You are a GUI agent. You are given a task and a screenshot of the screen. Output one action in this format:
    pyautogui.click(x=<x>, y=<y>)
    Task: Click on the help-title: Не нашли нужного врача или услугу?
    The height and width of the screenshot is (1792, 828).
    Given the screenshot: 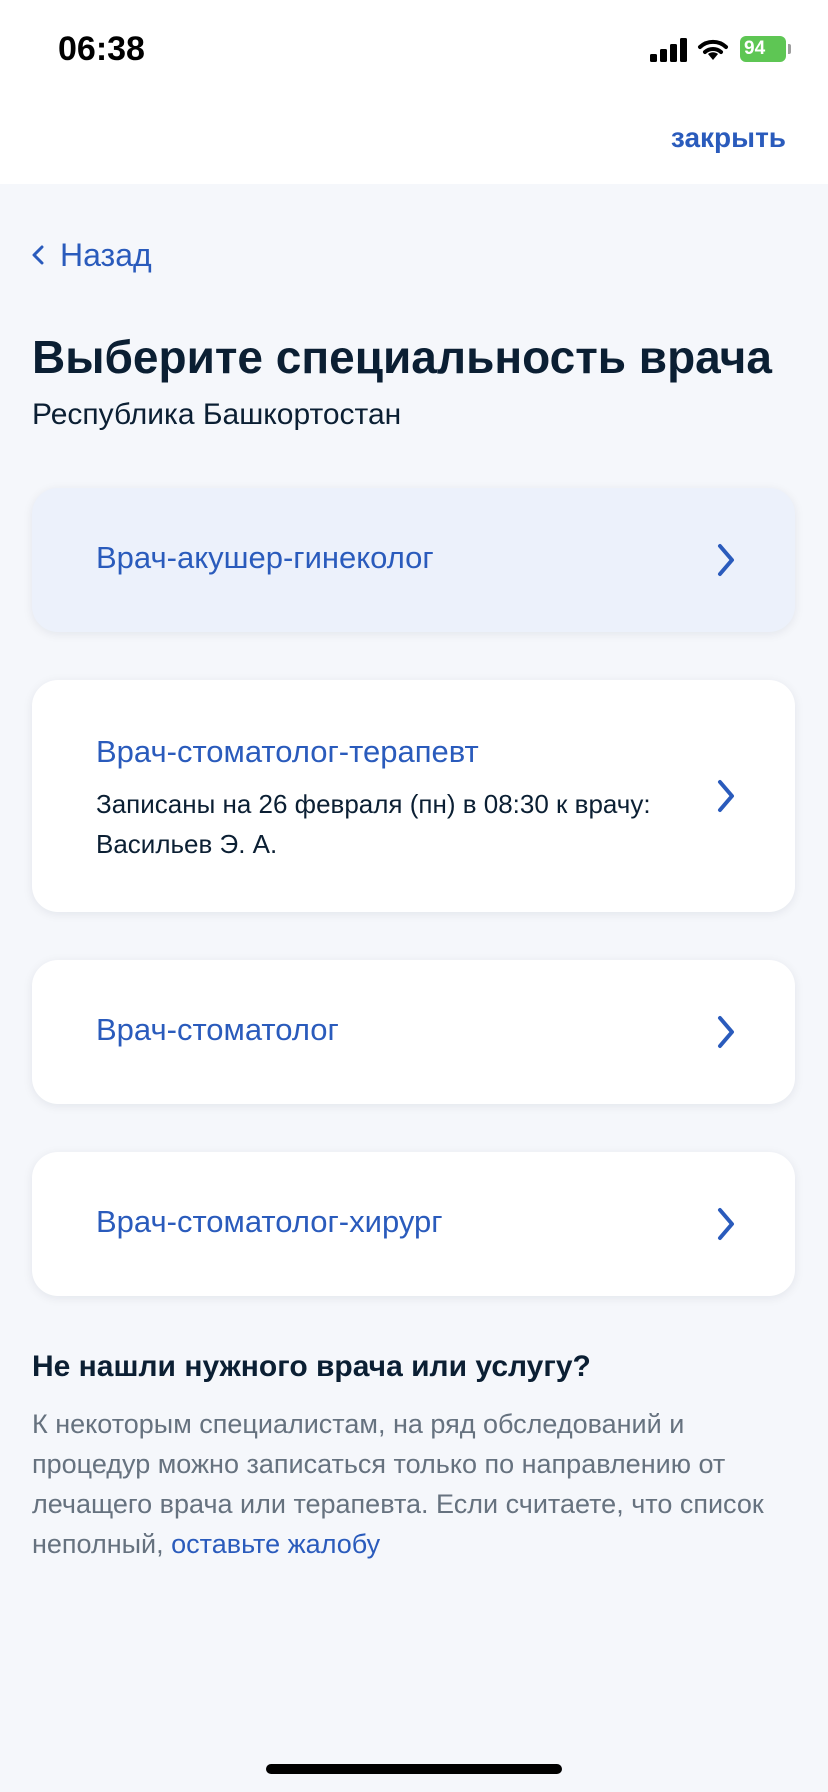 What is the action you would take?
    pyautogui.click(x=311, y=1366)
    